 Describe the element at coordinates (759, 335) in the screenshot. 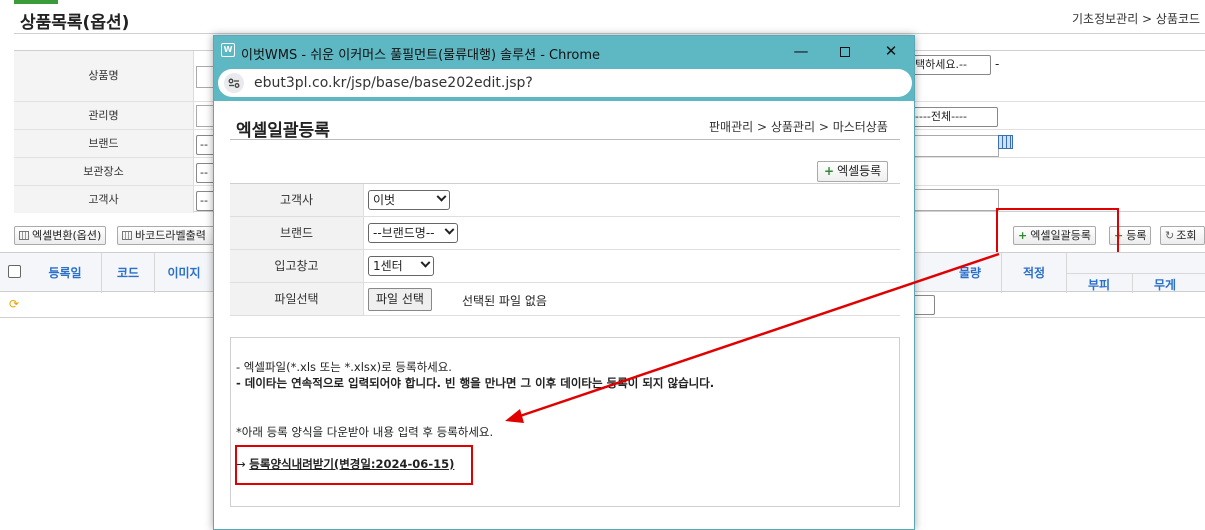

I see `arrow-line` at that location.